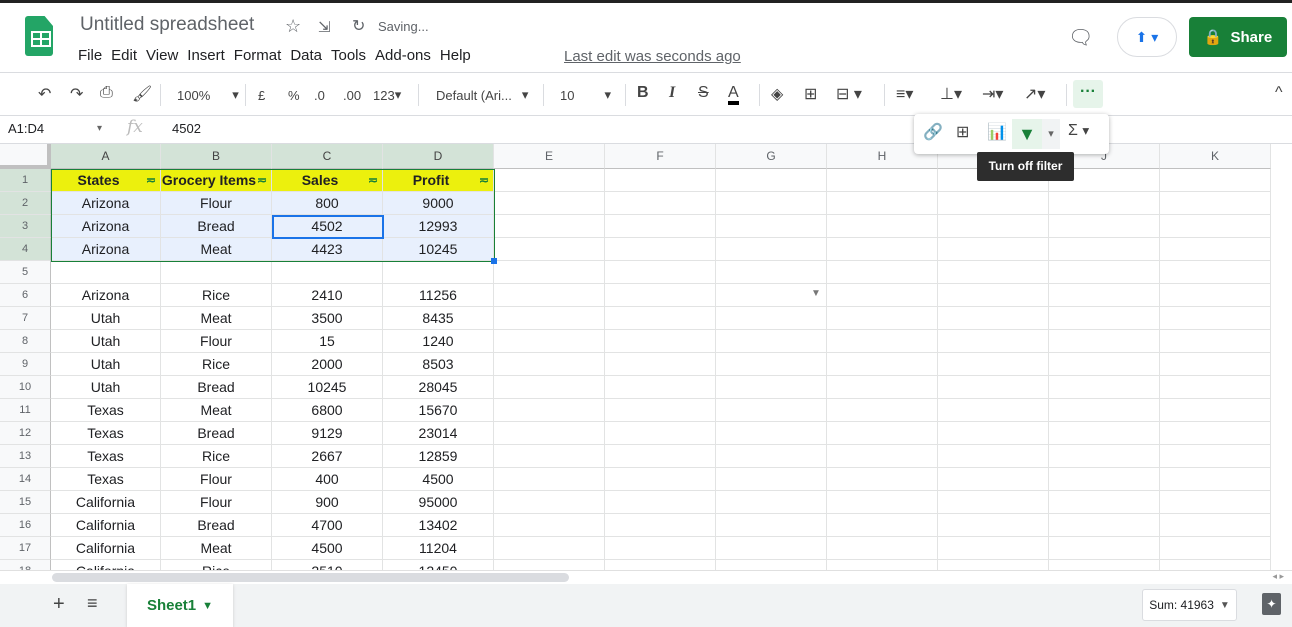 This screenshot has width=1292, height=627. What do you see at coordinates (106, 318) in the screenshot?
I see `cell: Utah` at bounding box center [106, 318].